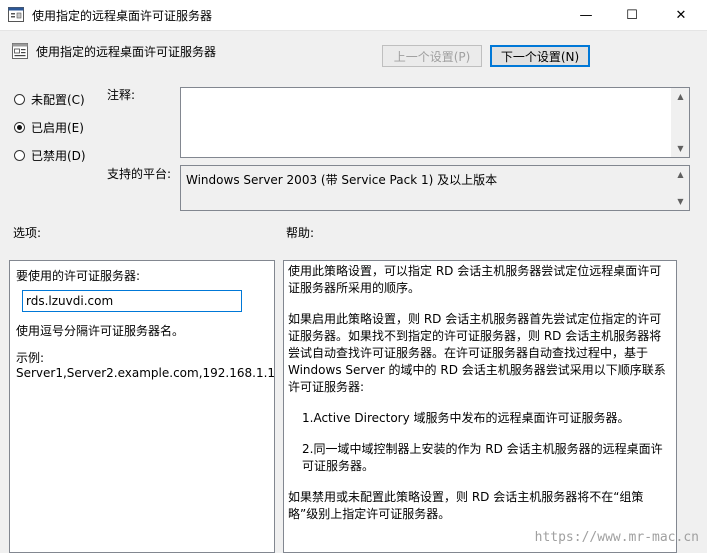 This screenshot has height=553, width=707. What do you see at coordinates (122, 16) in the screenshot?
I see `window-title: 使用指定的远程桌面许可证服务器` at bounding box center [122, 16].